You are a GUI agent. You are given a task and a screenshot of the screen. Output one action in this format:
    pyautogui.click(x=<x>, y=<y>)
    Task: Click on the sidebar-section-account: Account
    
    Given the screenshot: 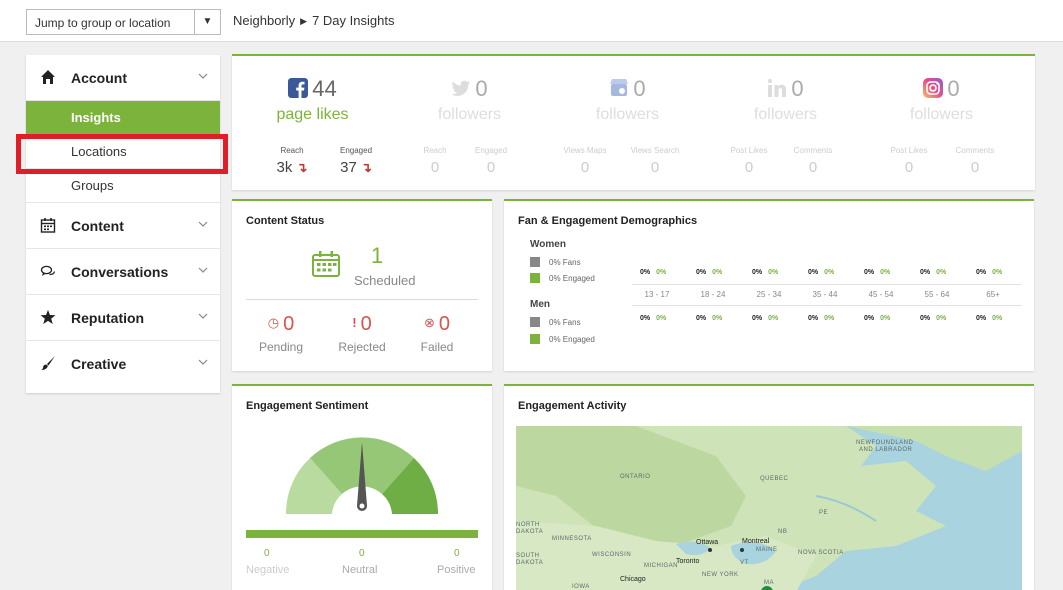 What is the action you would take?
    pyautogui.click(x=123, y=78)
    